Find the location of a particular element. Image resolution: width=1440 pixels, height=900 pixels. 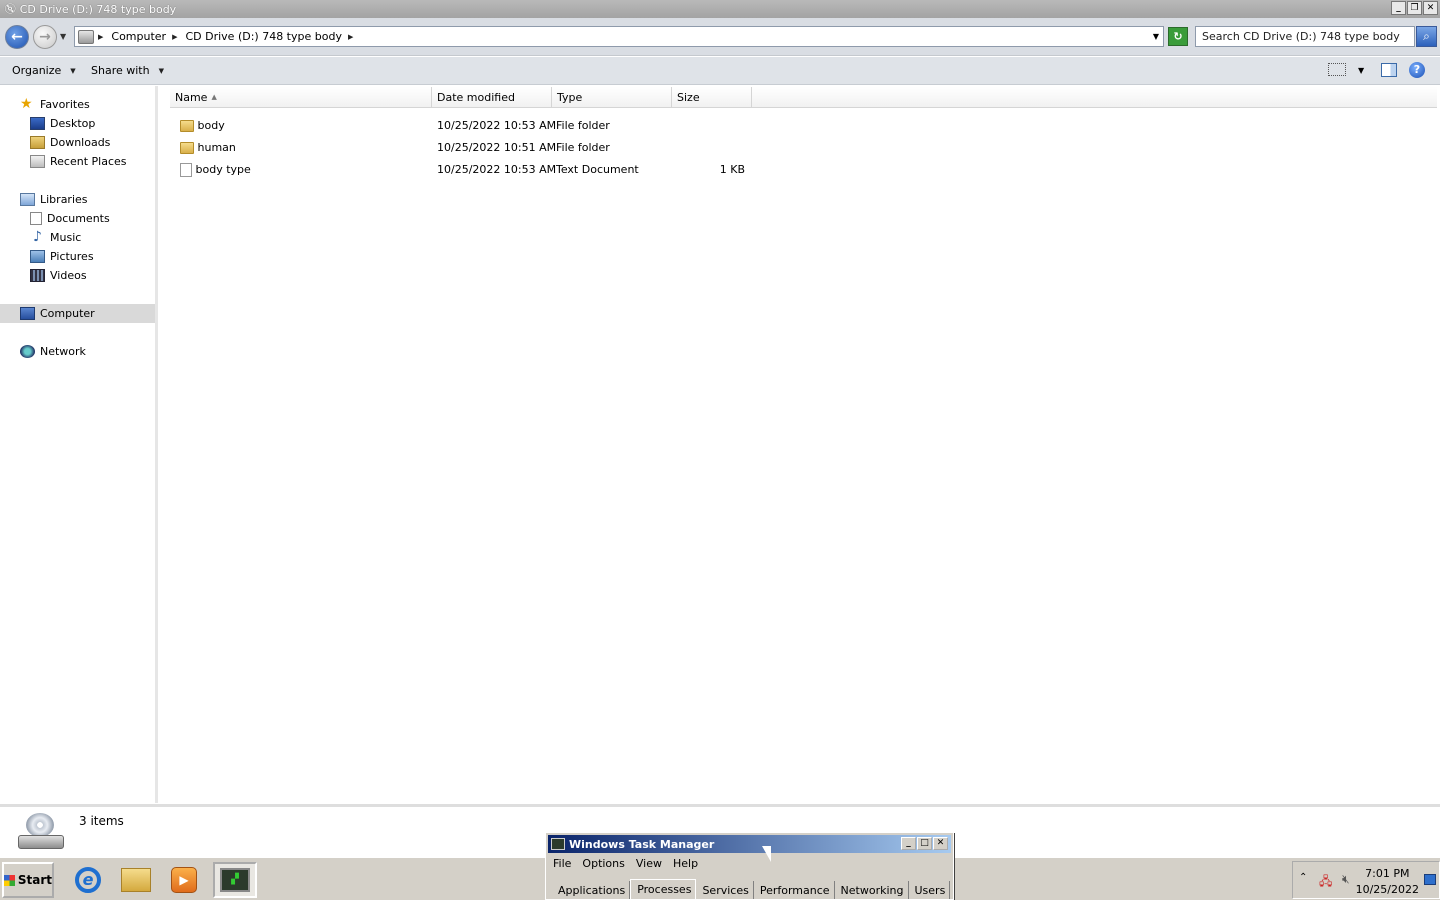

mouse-cursor is located at coordinates (766, 854).